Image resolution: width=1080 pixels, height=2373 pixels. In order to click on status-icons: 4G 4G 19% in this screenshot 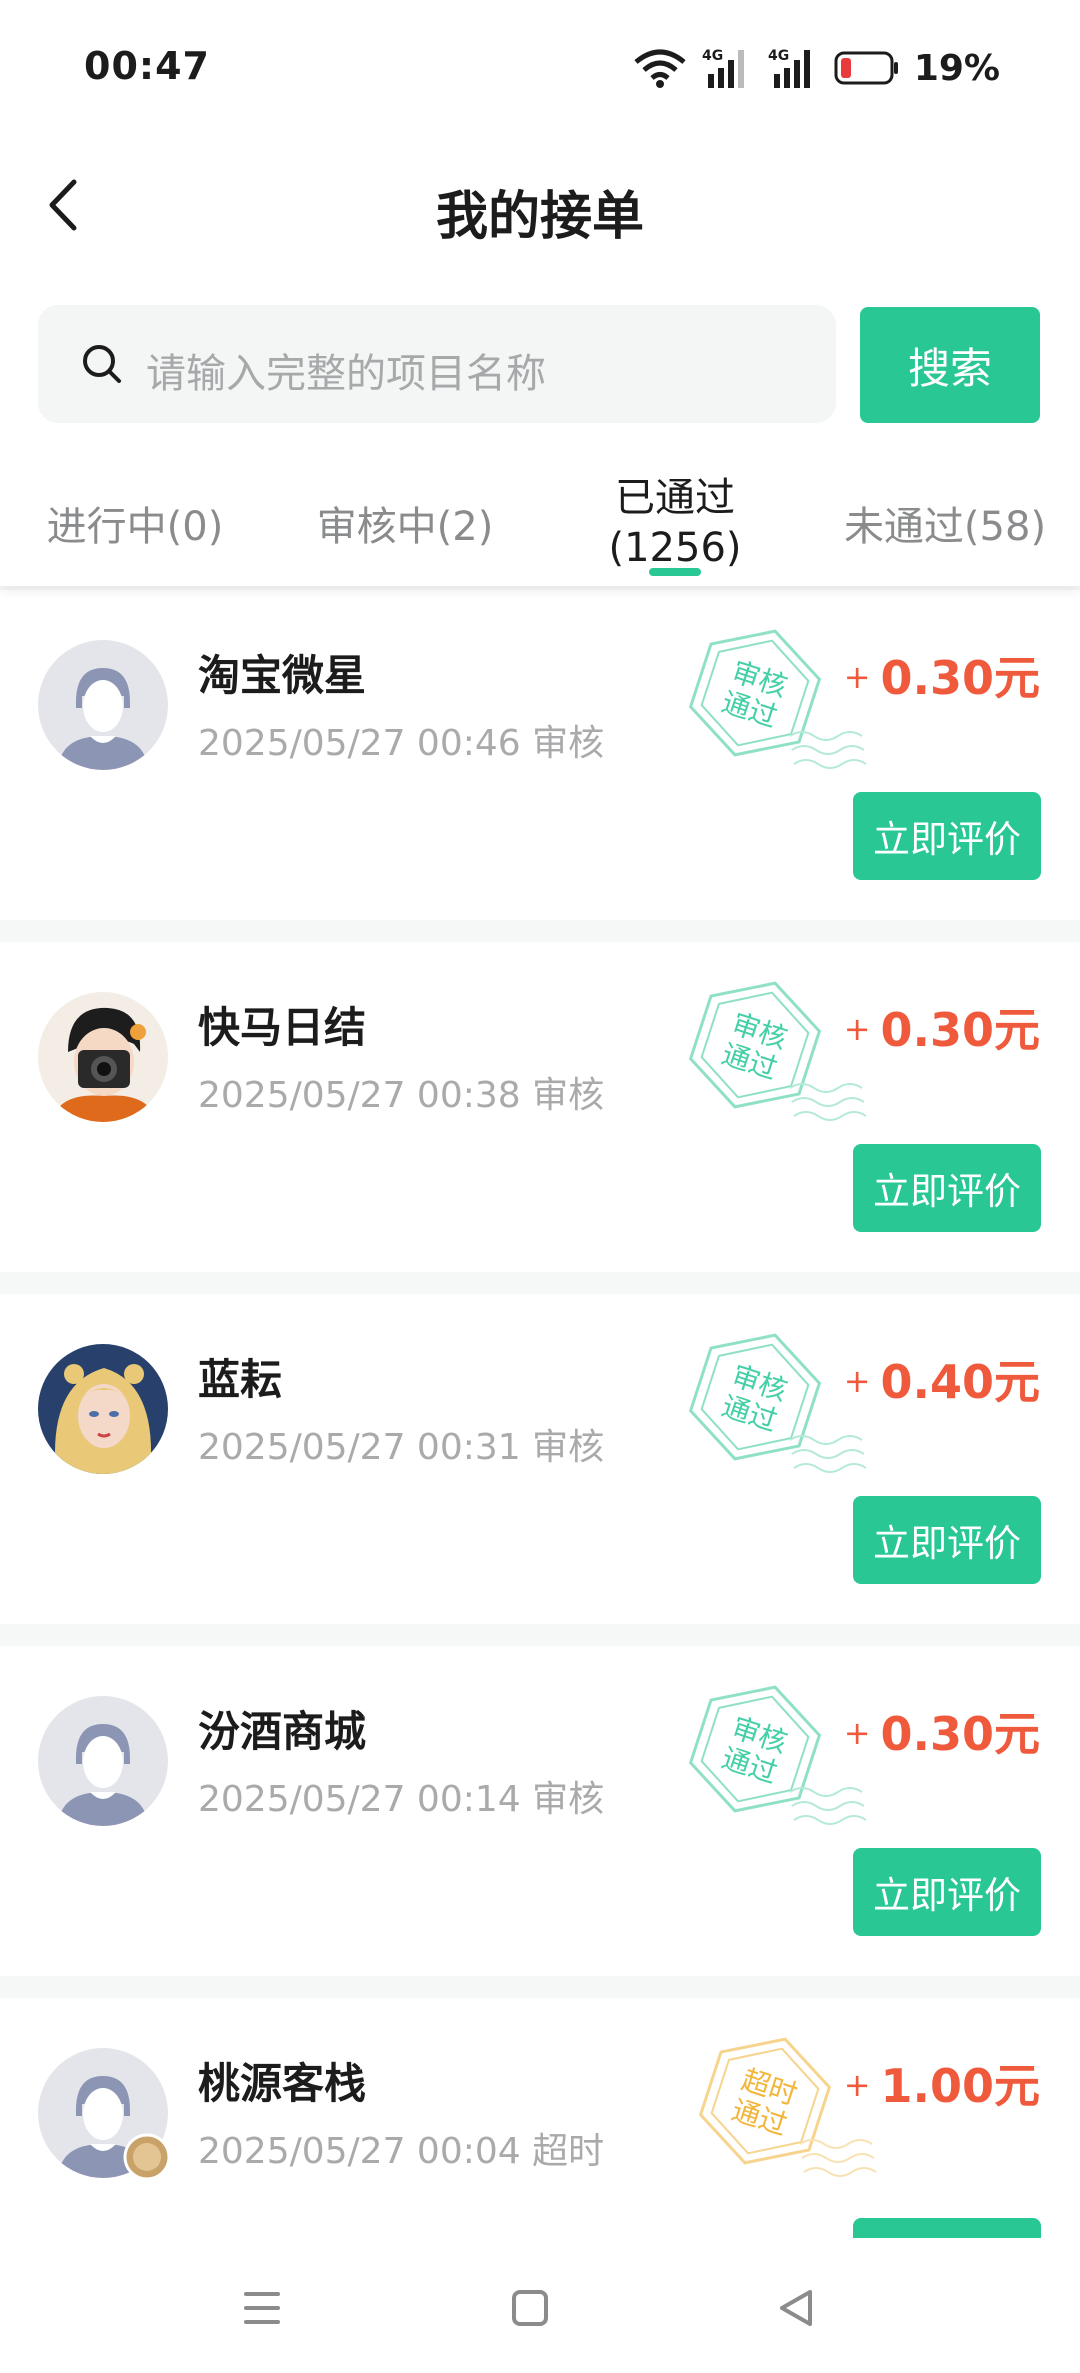, I will do `click(816, 68)`.